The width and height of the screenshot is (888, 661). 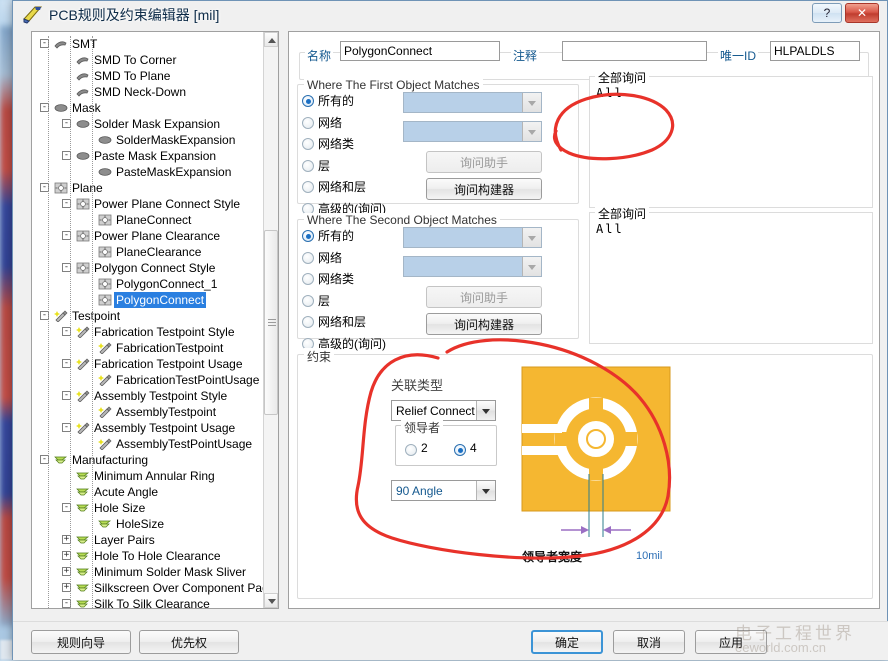 I want to click on tree-item: - Hole Size, so click(x=148, y=508).